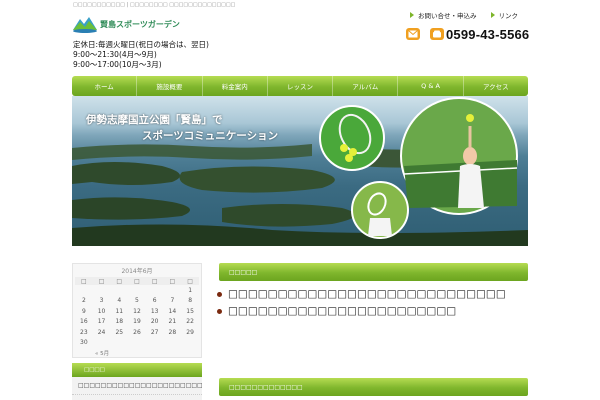 Image resolution: width=600 pixels, height=400 pixels. Describe the element at coordinates (115, 54) in the screenshot. I see `hours-summer: 9:00〜21:30(4月〜9月)` at that location.